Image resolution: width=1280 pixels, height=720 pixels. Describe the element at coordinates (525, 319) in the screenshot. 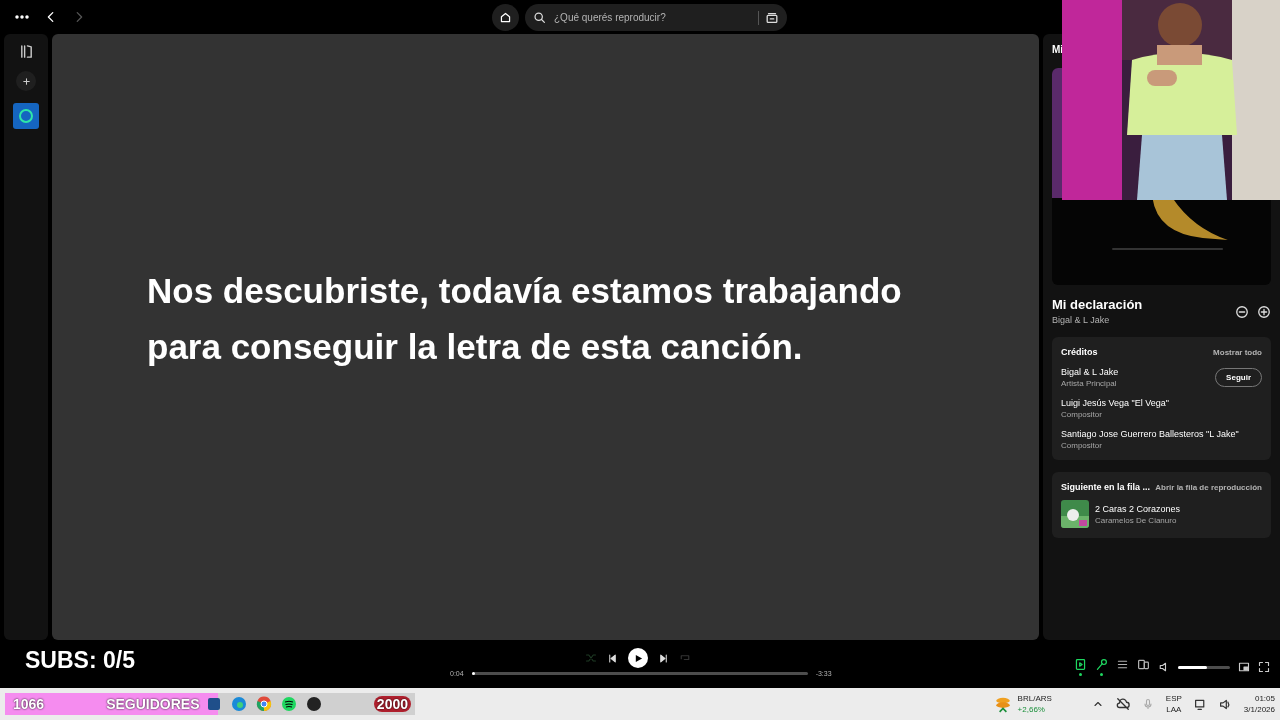

I see `lyrics-message: Nos descubriste, todavía estamos trabajando para conseguir la letra de esta canción.` at that location.